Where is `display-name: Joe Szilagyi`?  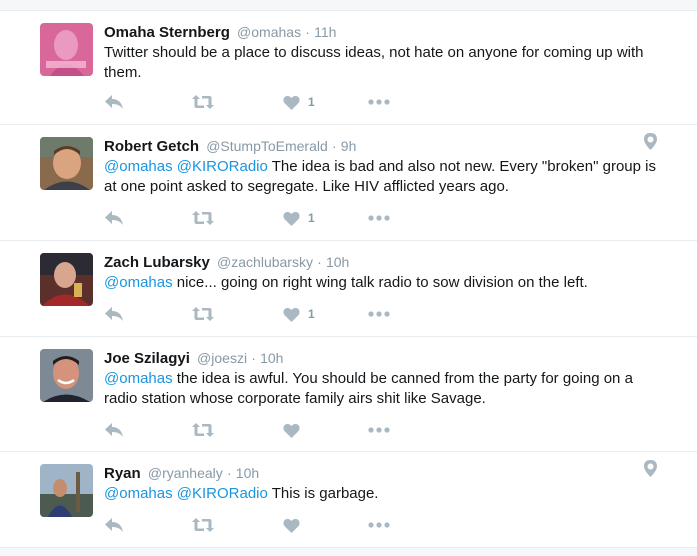
display-name: Joe Szilagyi is located at coordinates (147, 358).